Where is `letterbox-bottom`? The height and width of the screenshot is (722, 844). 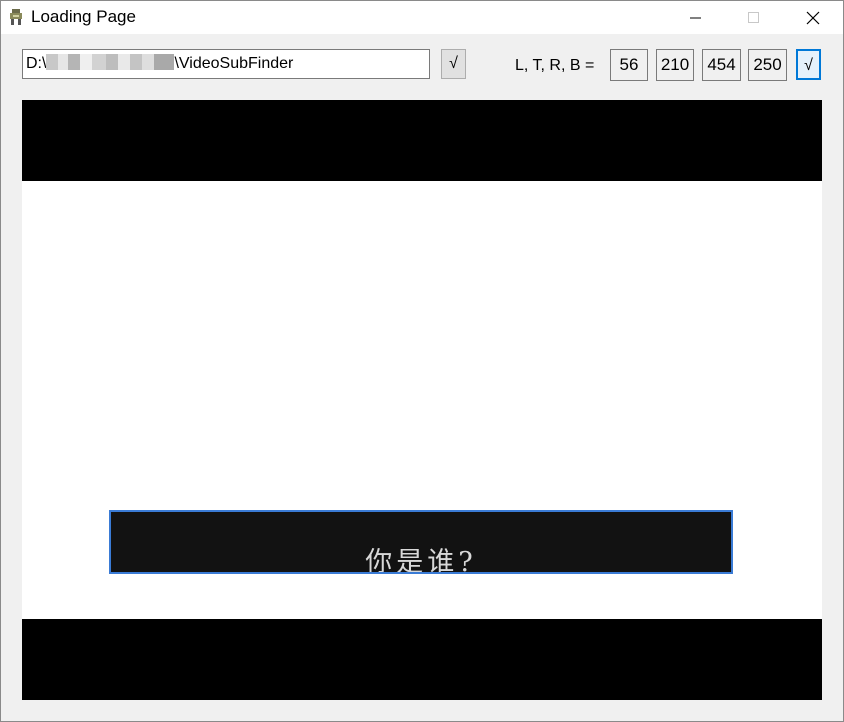
letterbox-bottom is located at coordinates (422, 659).